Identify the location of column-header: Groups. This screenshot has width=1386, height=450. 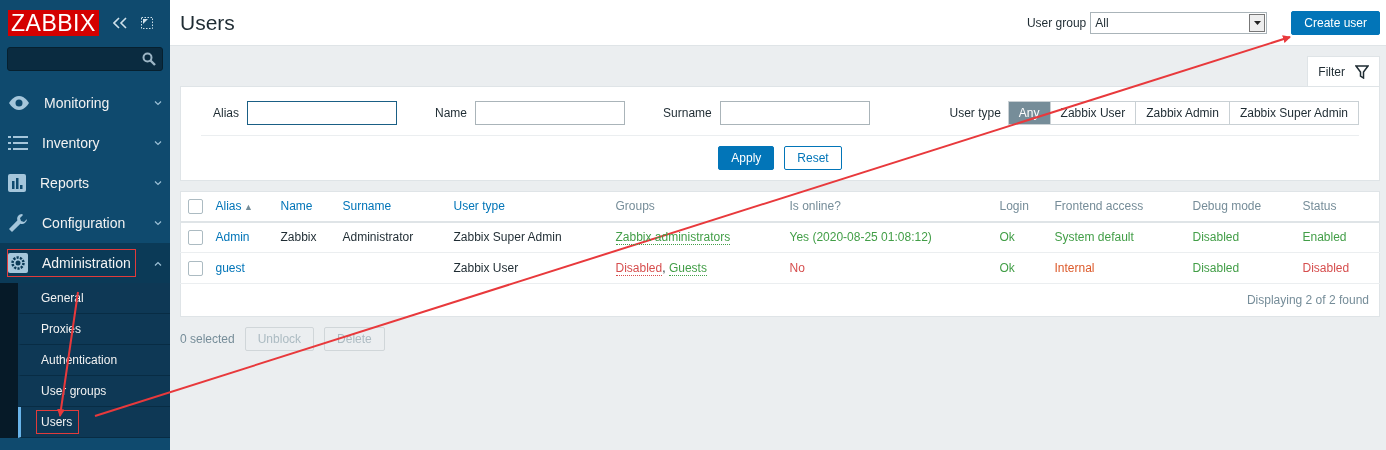
(635, 206).